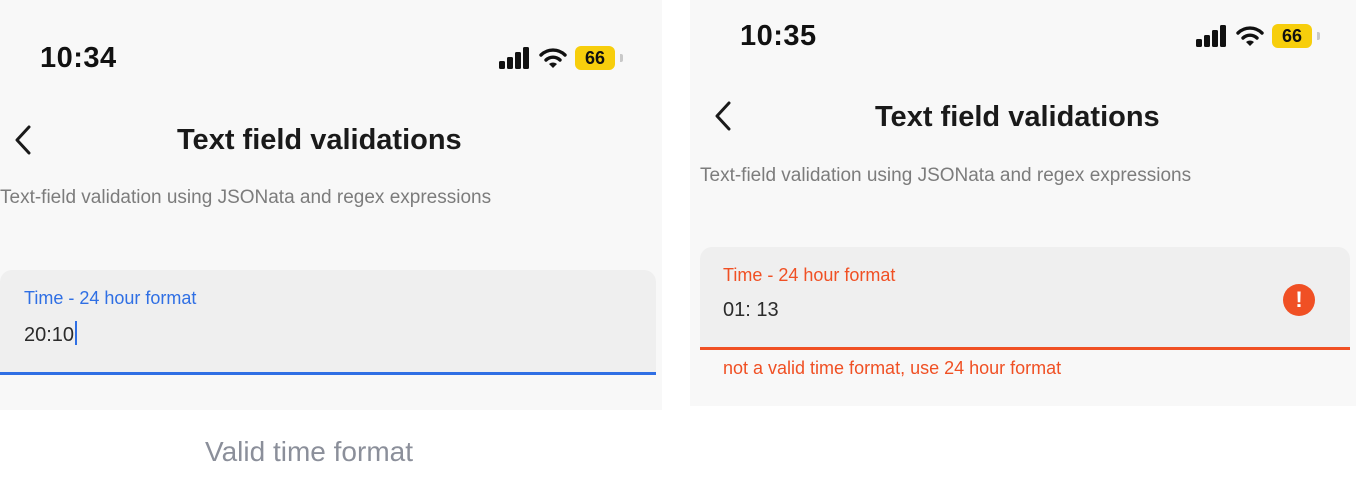 The image size is (1356, 488). I want to click on status-time: 10:34, so click(78, 58).